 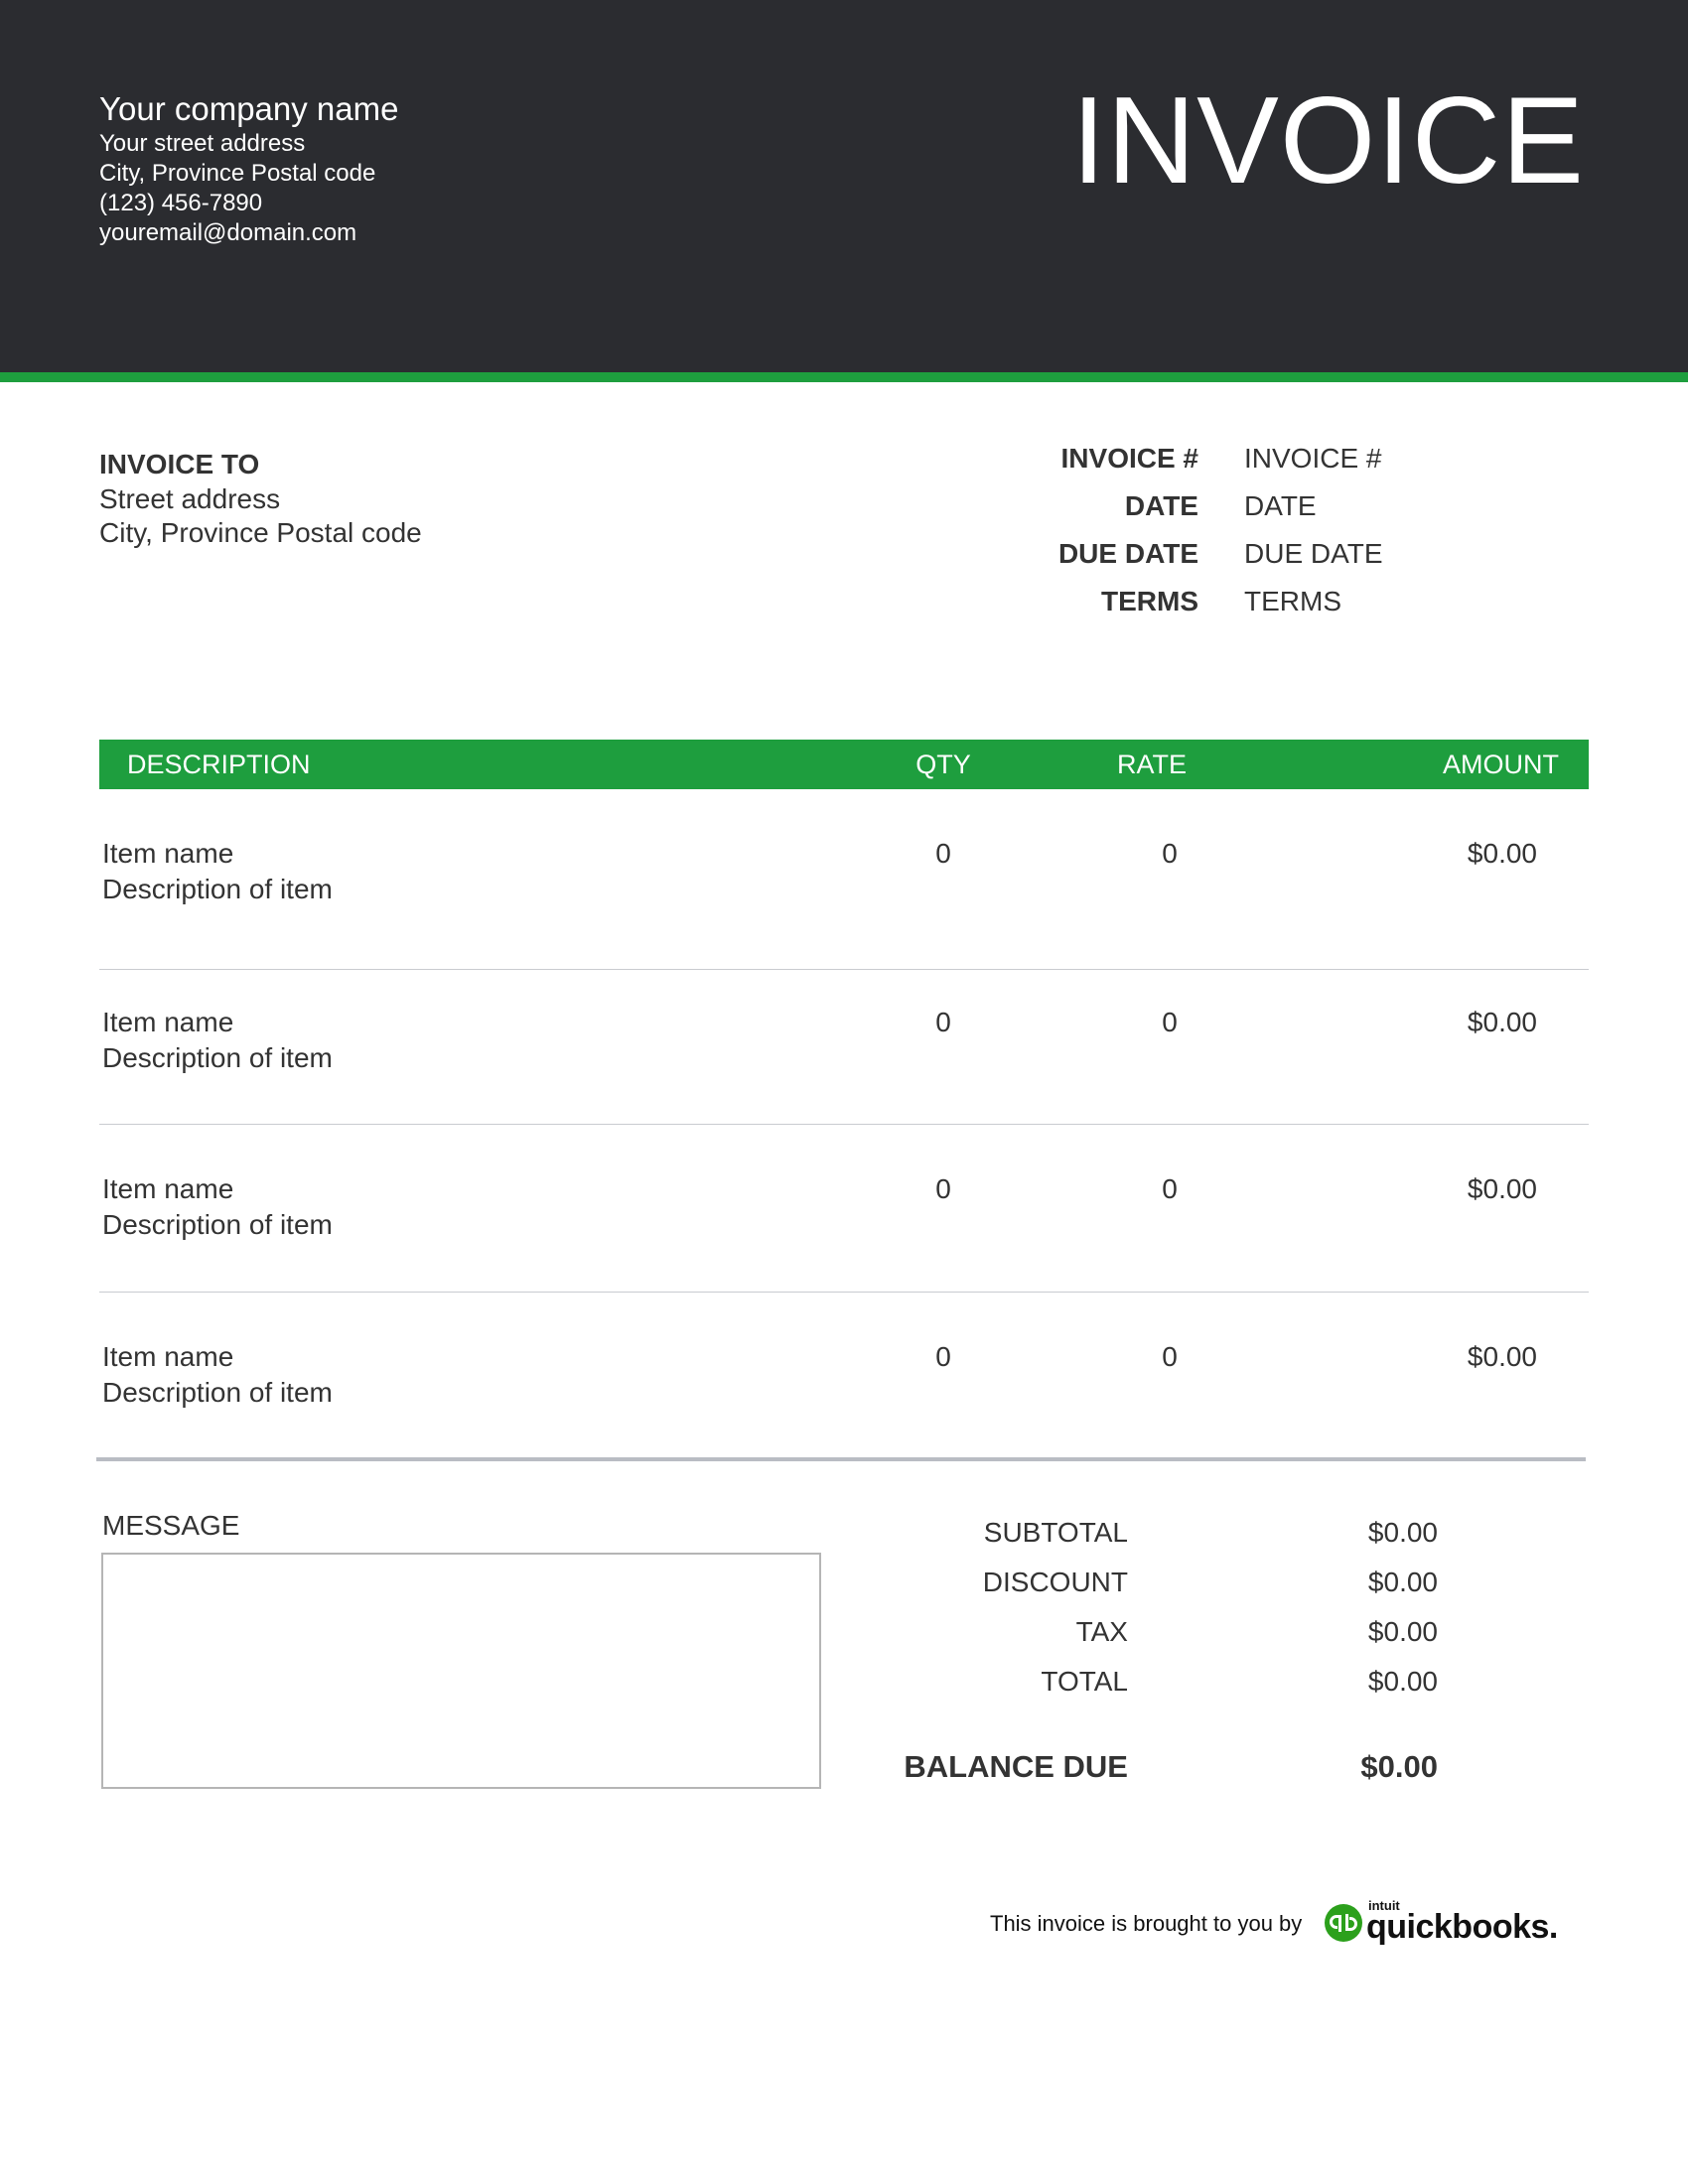 I want to click on tax-row: TAX $0.00, so click(x=1216, y=1639).